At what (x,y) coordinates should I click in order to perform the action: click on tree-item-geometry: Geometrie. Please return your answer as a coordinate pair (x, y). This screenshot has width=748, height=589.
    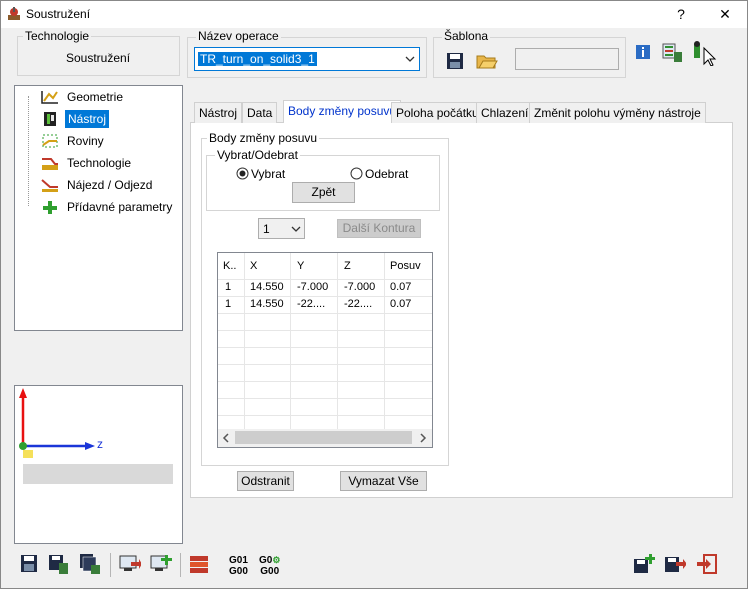
    Looking at the image, I should click on (103, 97).